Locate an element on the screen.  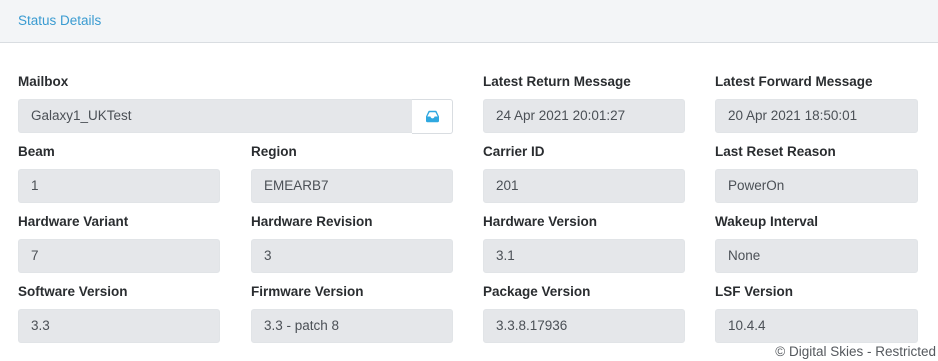
lsf-version-label: LSF Version is located at coordinates (754, 291).